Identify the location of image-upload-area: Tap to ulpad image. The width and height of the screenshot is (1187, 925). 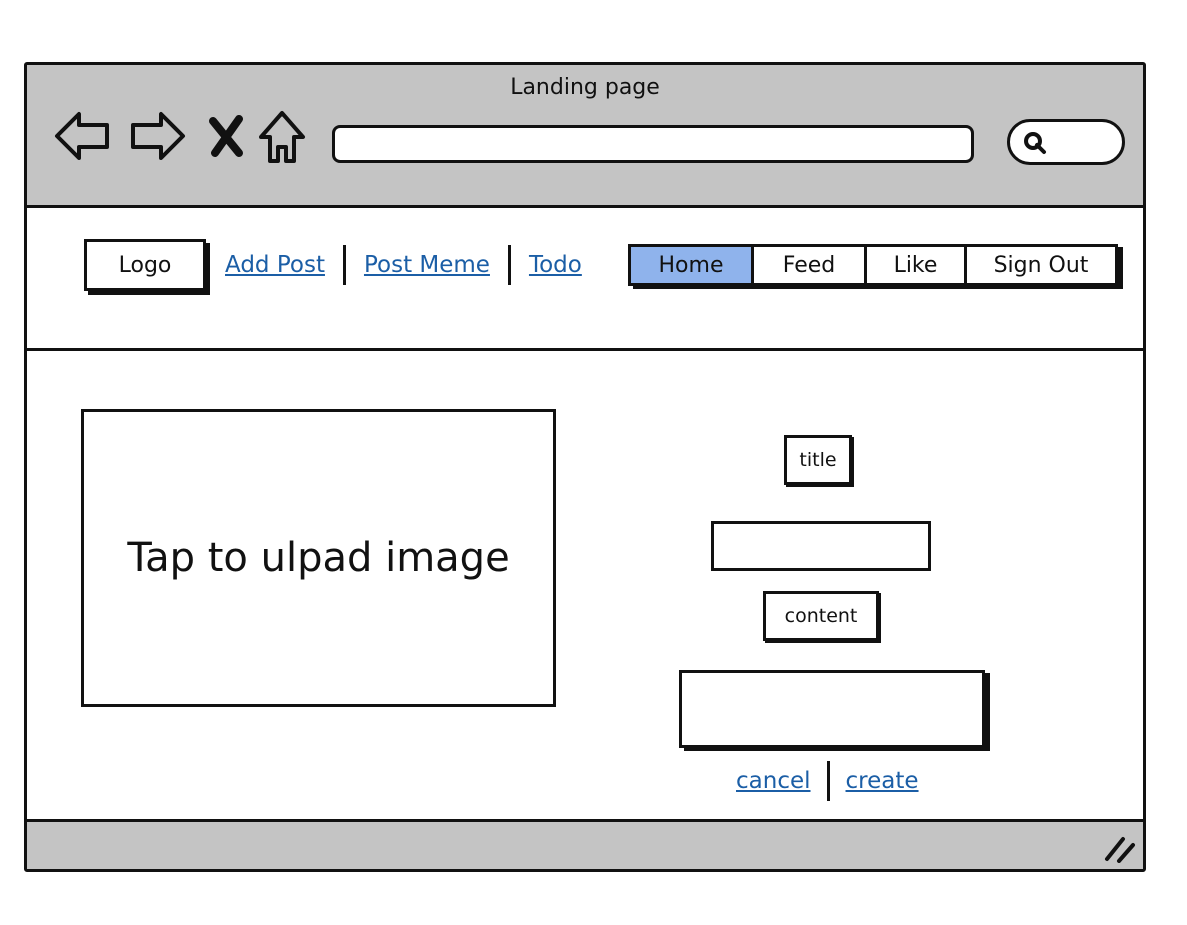
(318, 558).